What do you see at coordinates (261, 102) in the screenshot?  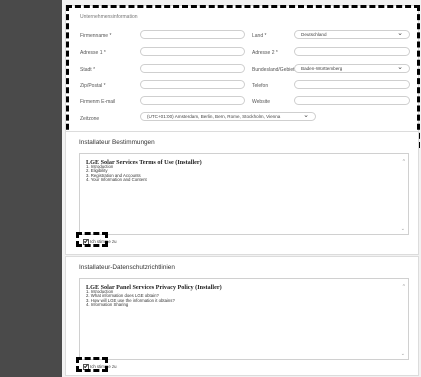 I see `website-label: Website` at bounding box center [261, 102].